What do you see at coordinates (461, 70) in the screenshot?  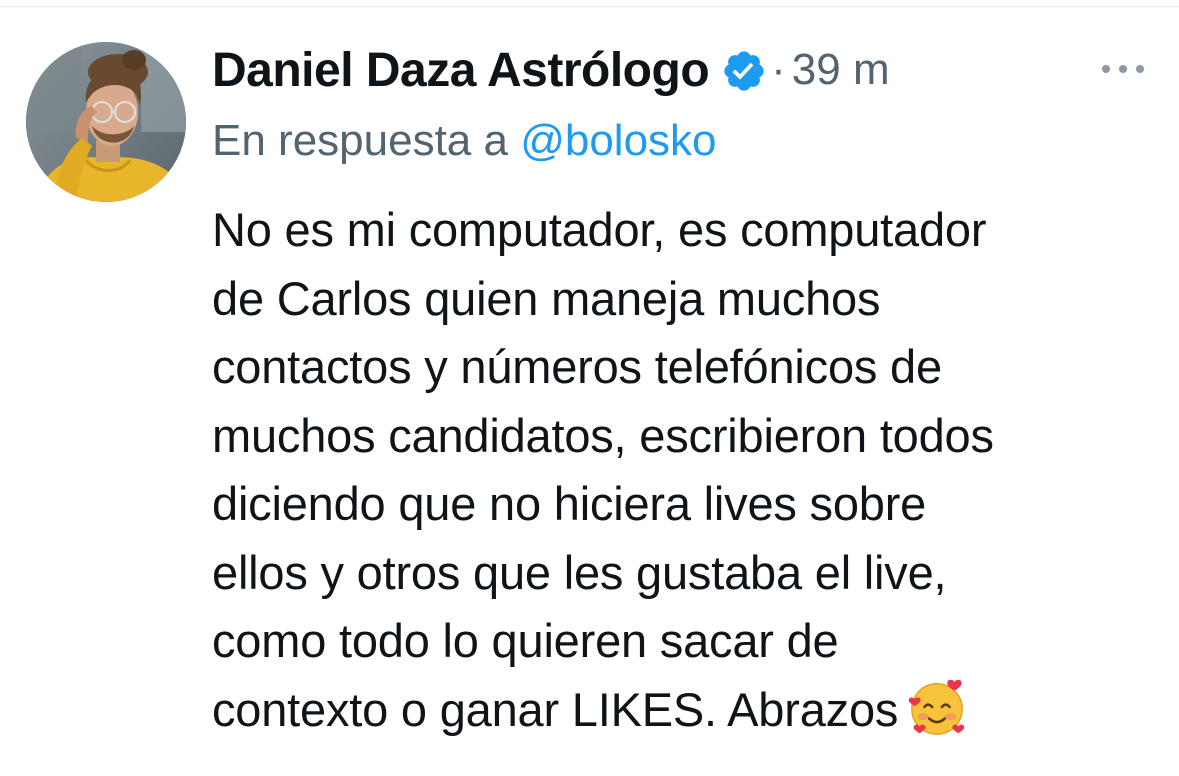 I see `display-name: Daniel Daza Astrólogo` at bounding box center [461, 70].